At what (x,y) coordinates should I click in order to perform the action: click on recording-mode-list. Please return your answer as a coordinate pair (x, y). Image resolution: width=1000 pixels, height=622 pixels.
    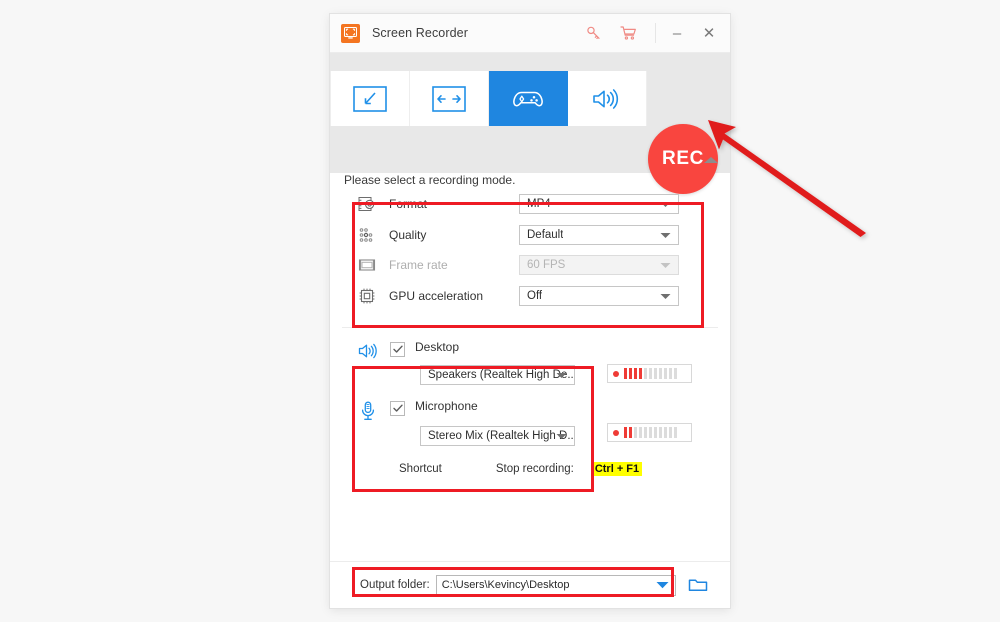
    Looking at the image, I should click on (488, 98).